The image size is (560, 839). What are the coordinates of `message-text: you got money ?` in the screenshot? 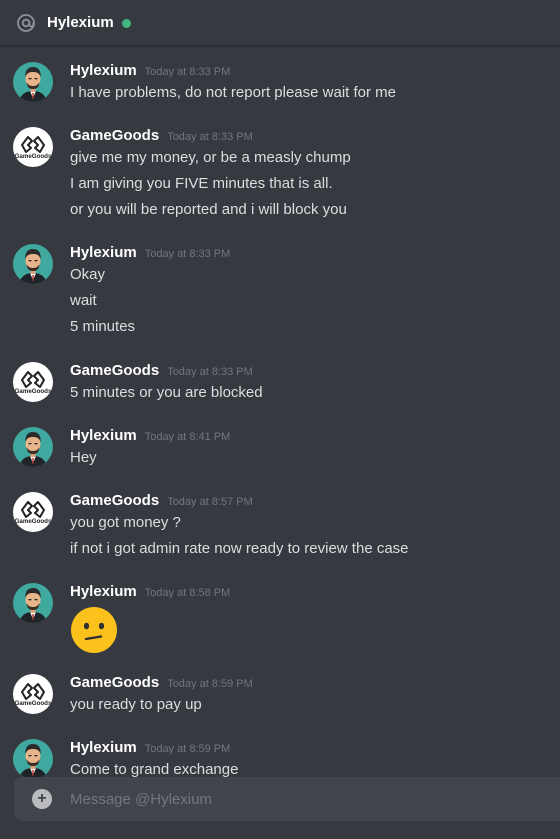 It's located at (125, 522).